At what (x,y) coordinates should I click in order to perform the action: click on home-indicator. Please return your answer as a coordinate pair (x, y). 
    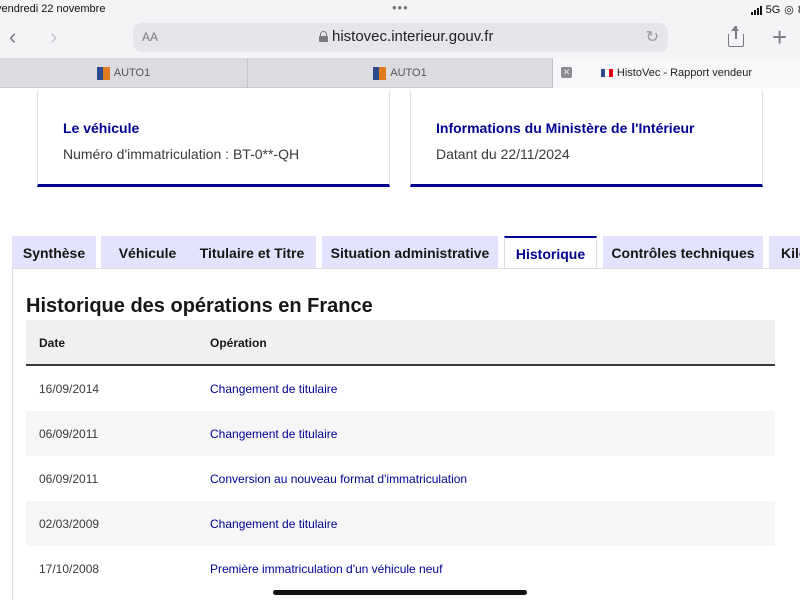
    Looking at the image, I should click on (400, 592).